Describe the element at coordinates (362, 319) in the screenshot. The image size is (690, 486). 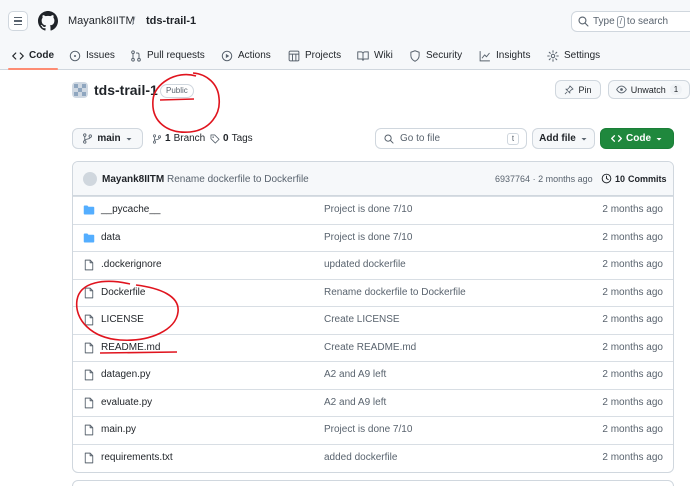
I see `file-commit-message: Create LICENSE` at that location.